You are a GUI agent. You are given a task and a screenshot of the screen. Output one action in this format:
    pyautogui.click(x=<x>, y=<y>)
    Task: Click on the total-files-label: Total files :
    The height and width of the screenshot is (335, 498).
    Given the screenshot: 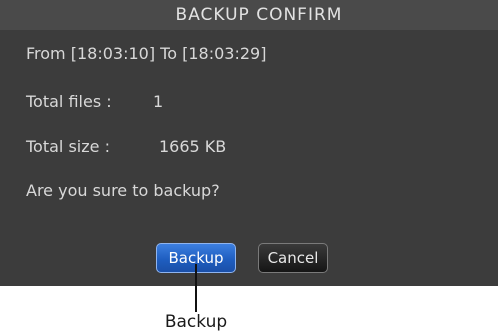 What is the action you would take?
    pyautogui.click(x=69, y=101)
    